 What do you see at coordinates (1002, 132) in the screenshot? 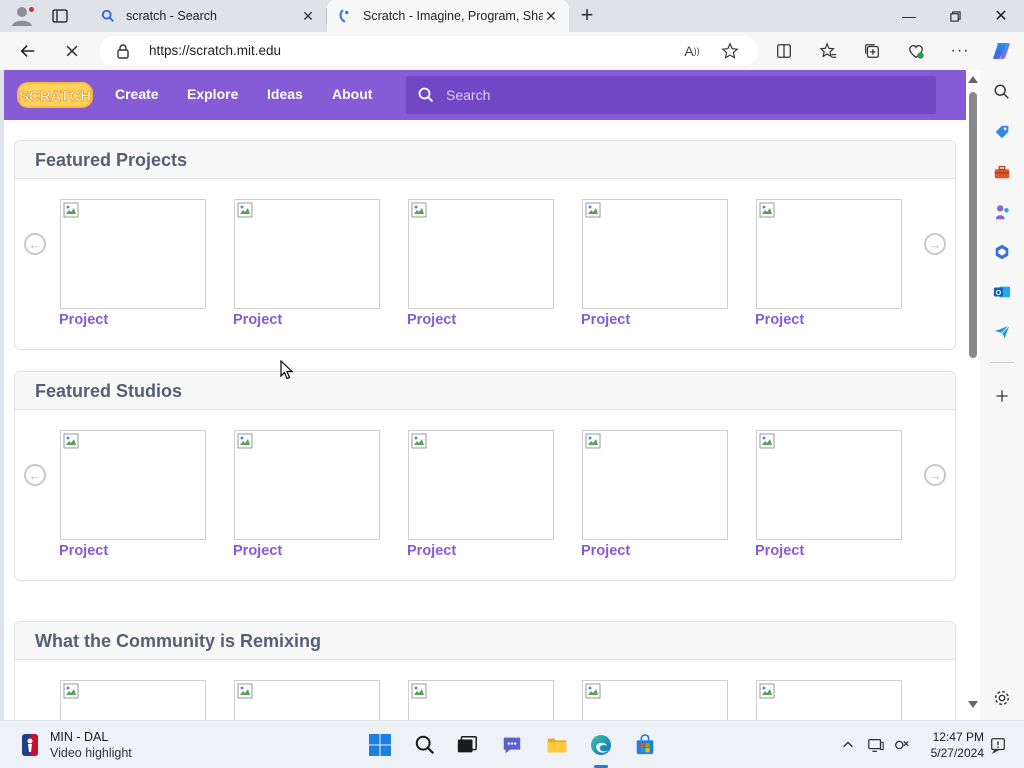
I see `sidebar-shopping-button` at bounding box center [1002, 132].